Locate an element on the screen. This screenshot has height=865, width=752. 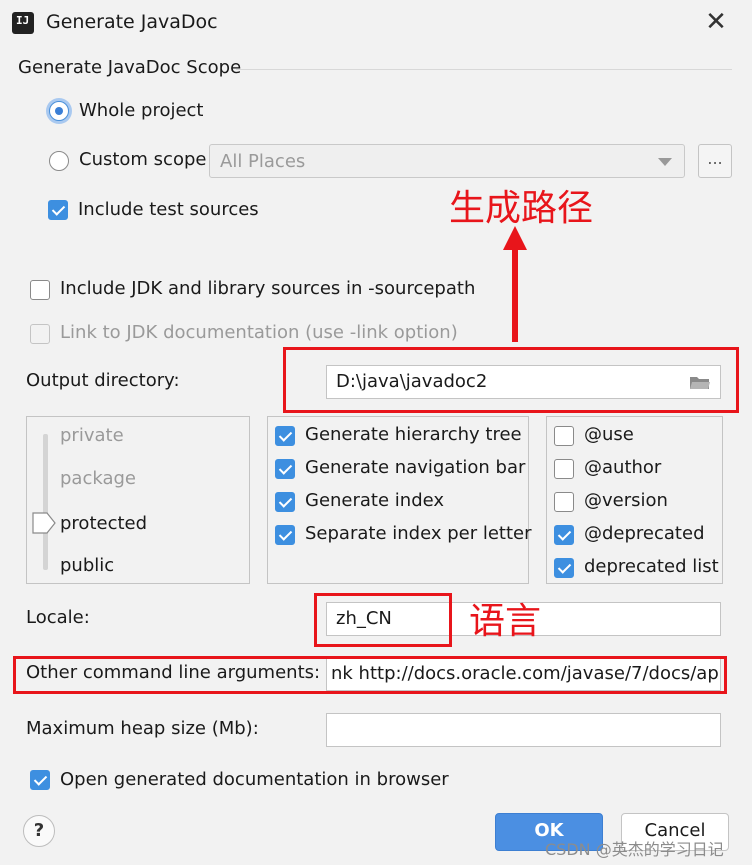
include-test-sources-label: Include test sources is located at coordinates (168, 209).